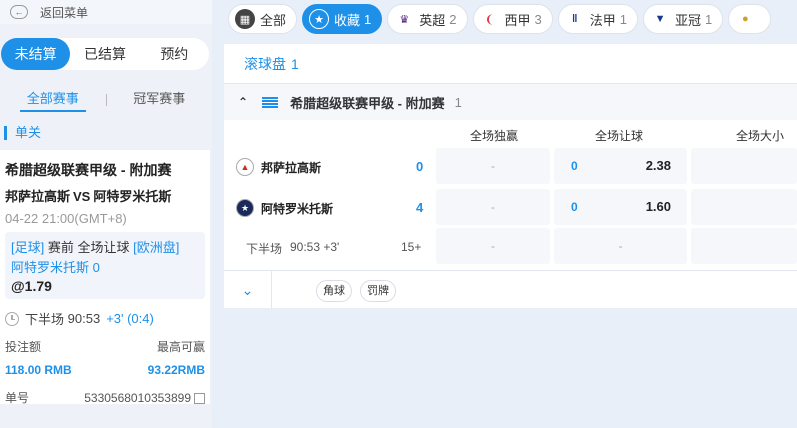 This screenshot has width=797, height=428. What do you see at coordinates (105, 346) in the screenshot?
I see `bet-amount-labels: 投注额 最高可赢` at bounding box center [105, 346].